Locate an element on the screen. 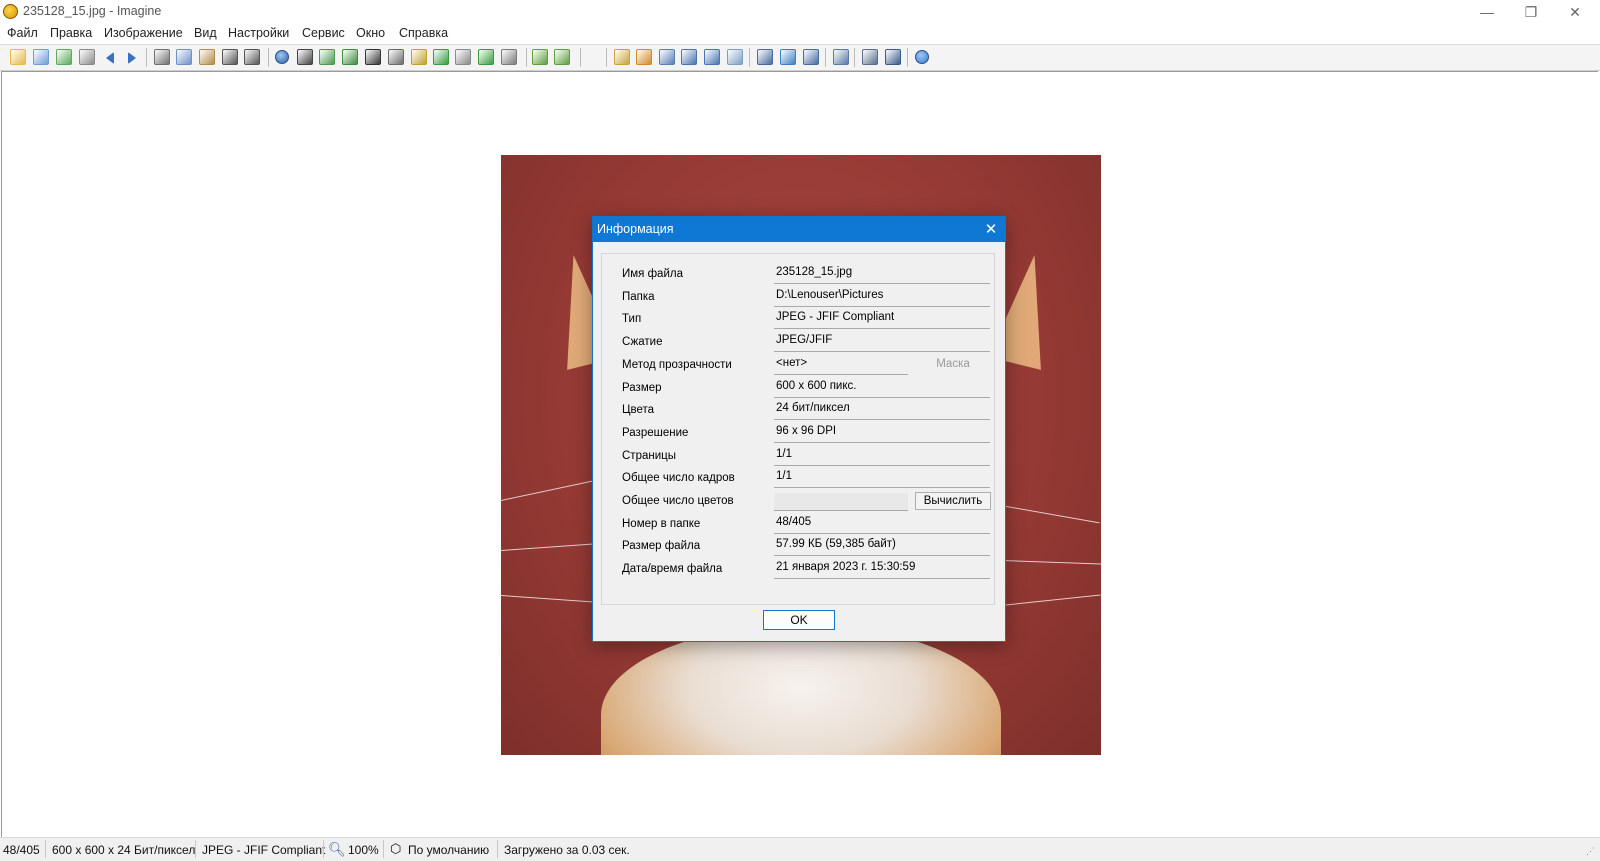  info-label: Сжатие is located at coordinates (642, 342).